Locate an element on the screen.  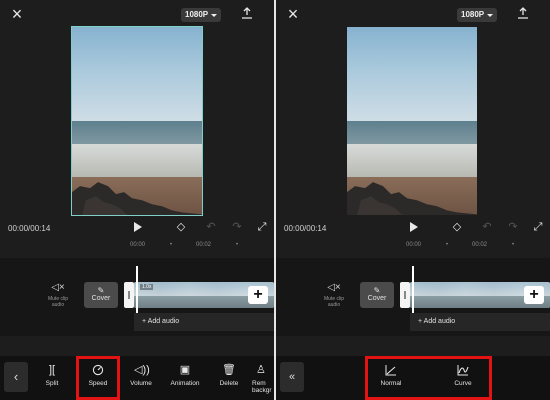
speaker-icon: ◁)) is located at coordinates (142, 370).